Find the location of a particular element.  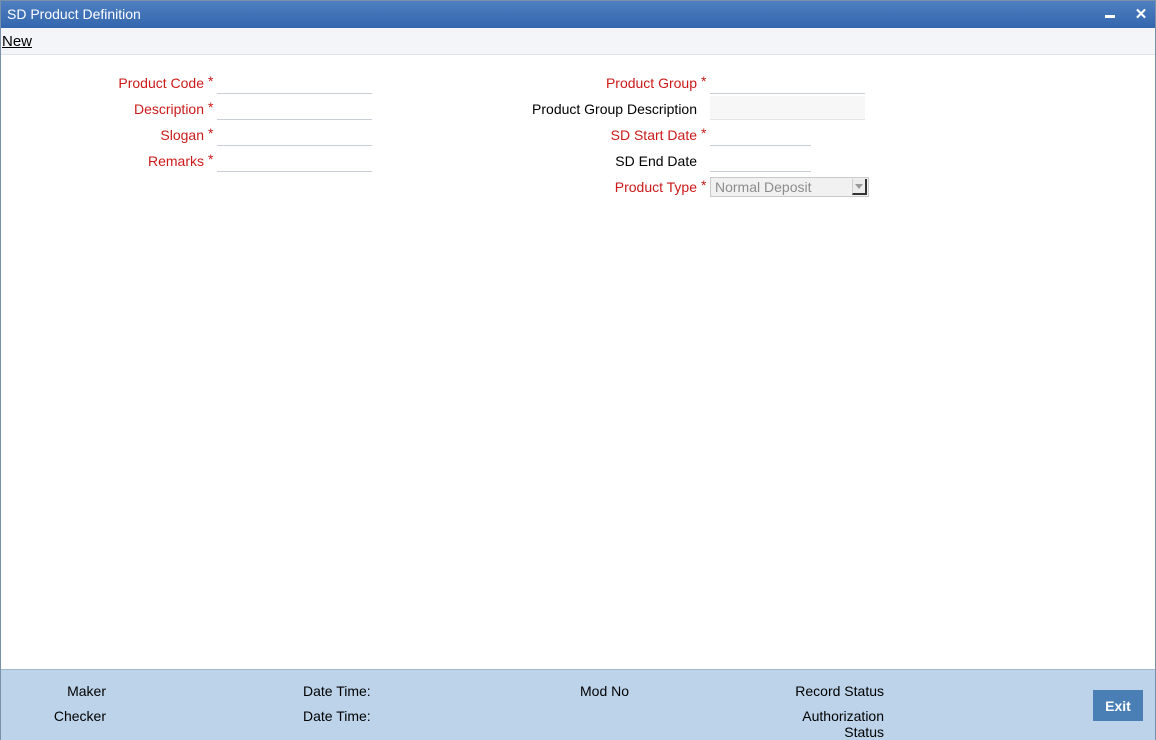

description-field is located at coordinates (294, 108).